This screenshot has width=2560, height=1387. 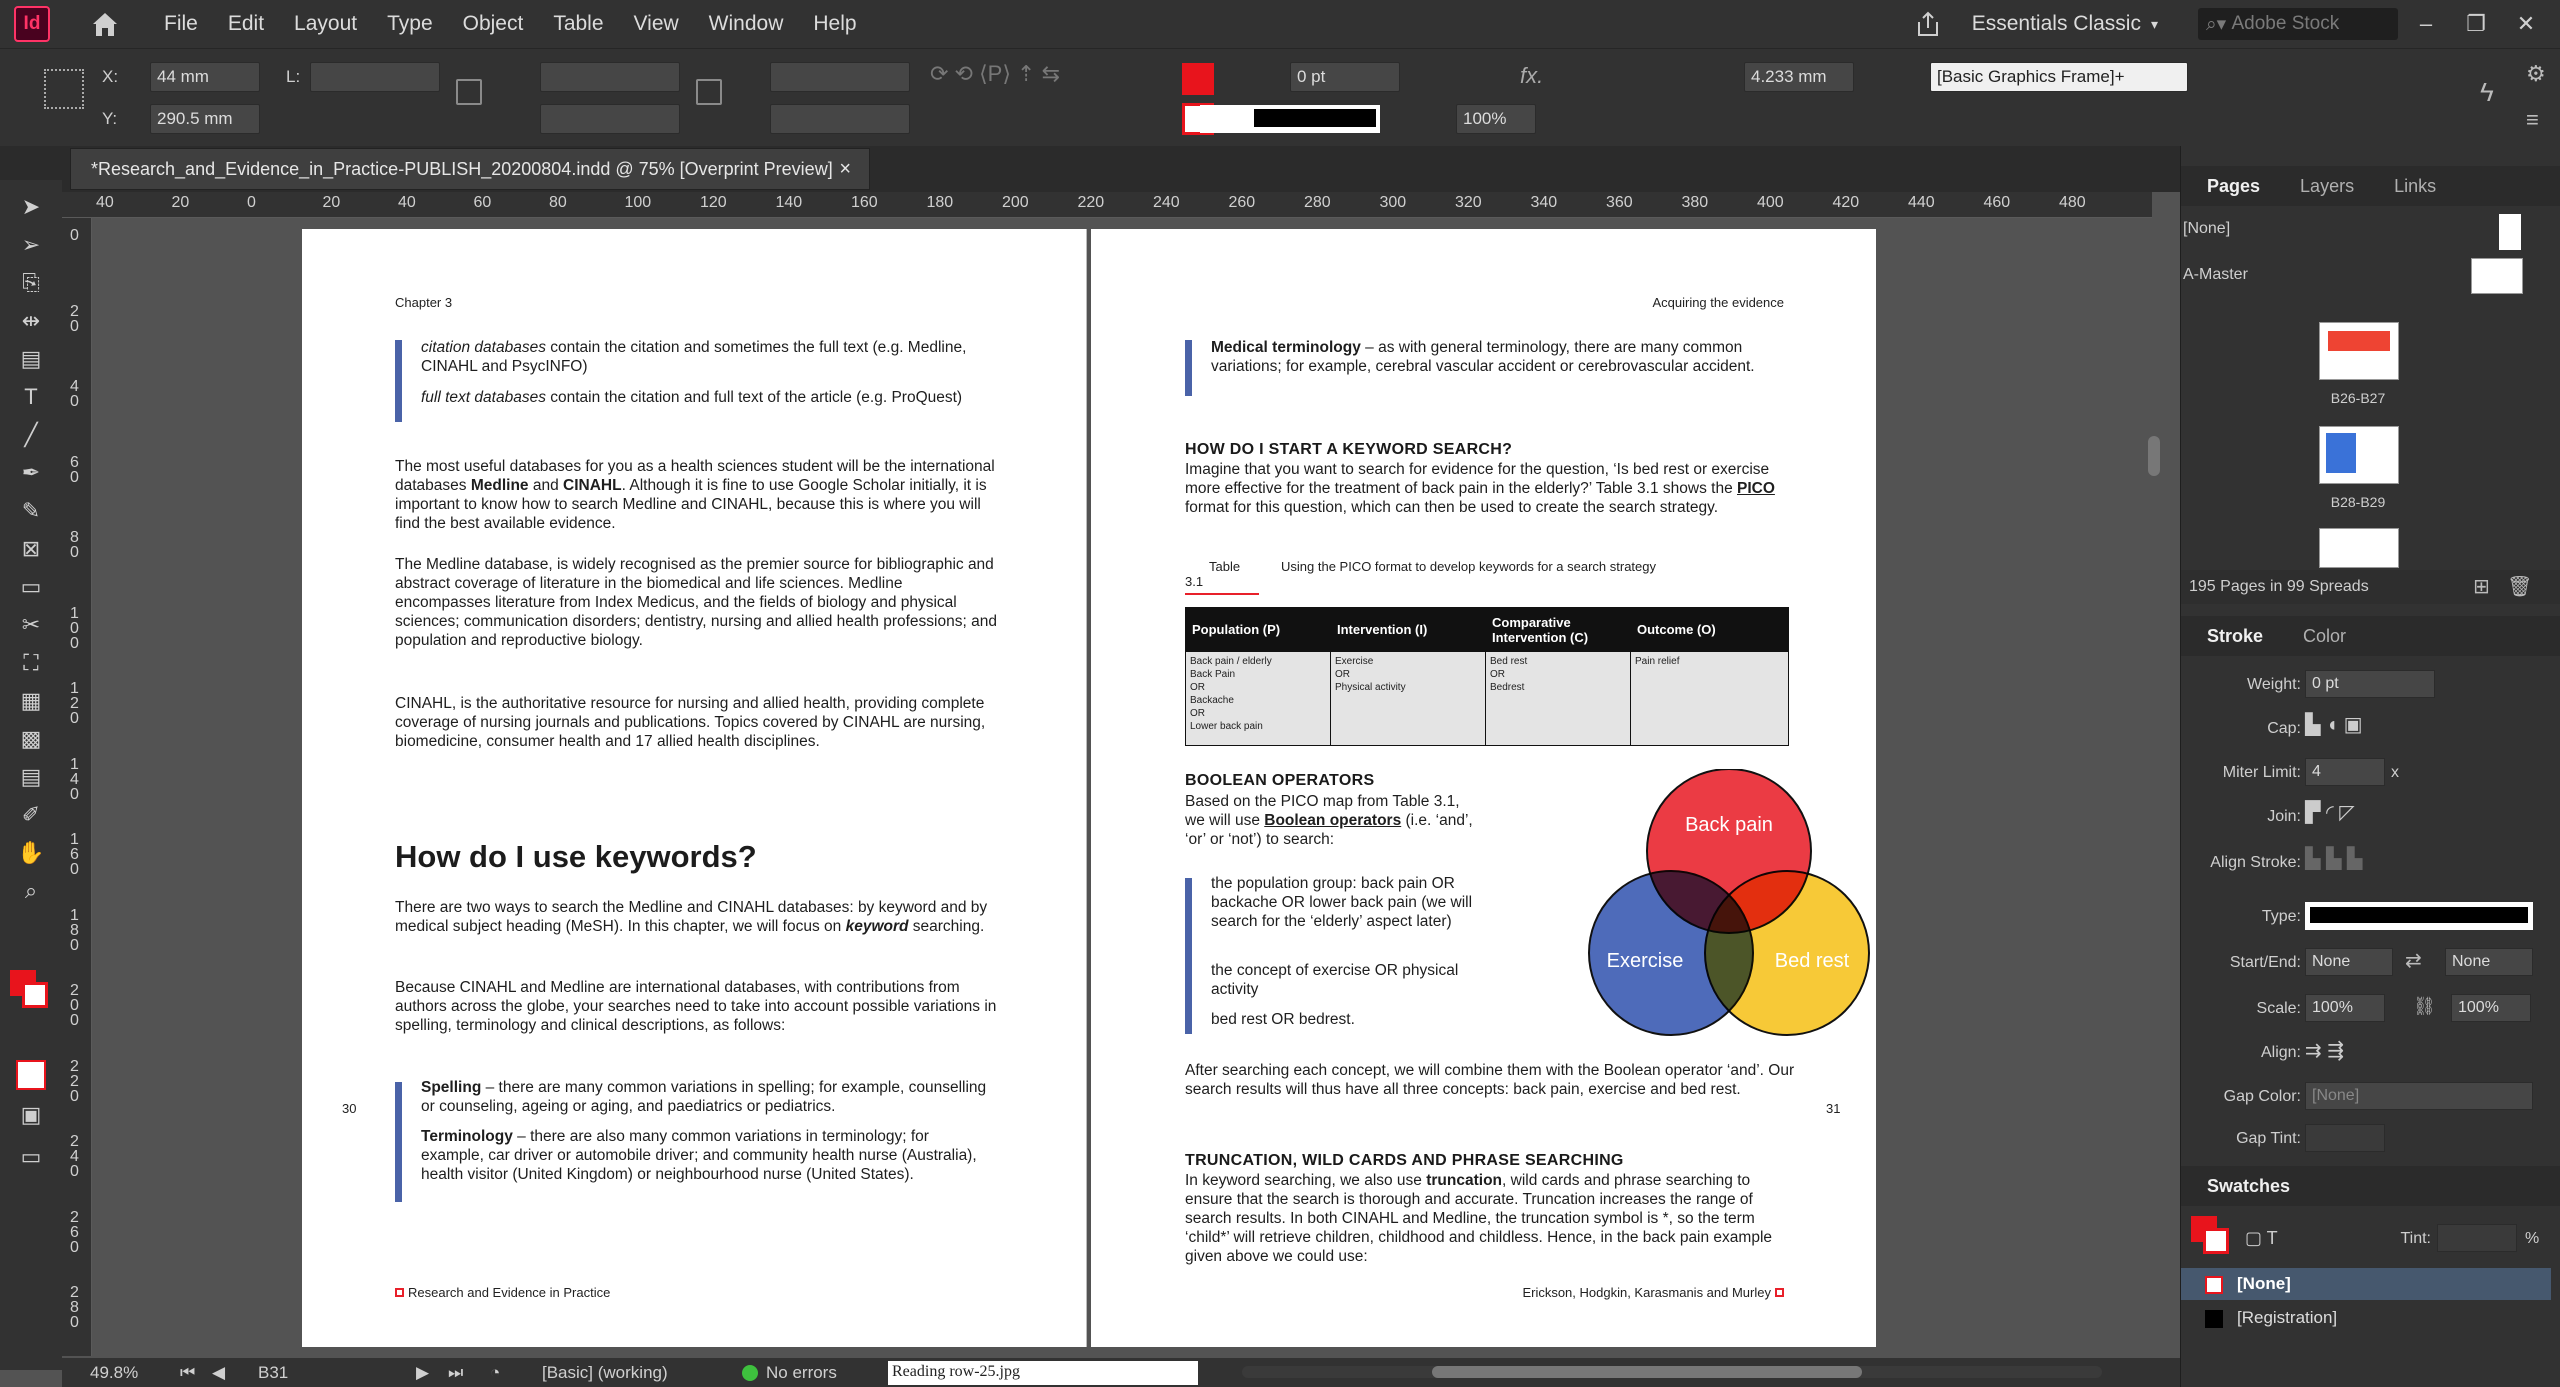 What do you see at coordinates (495, 1373) in the screenshot?
I see `open-page-icon: ◔` at bounding box center [495, 1373].